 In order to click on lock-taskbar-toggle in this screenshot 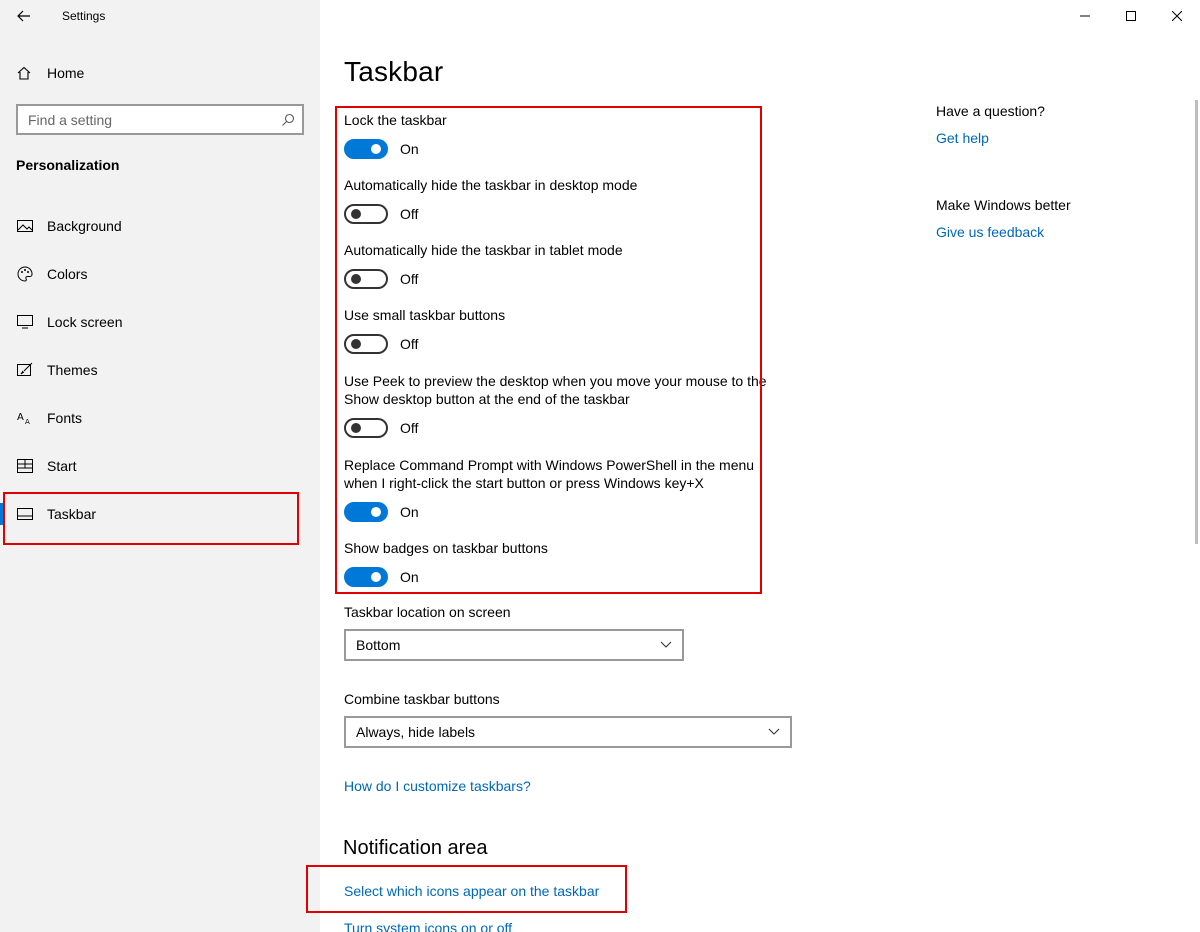, I will do `click(366, 149)`.